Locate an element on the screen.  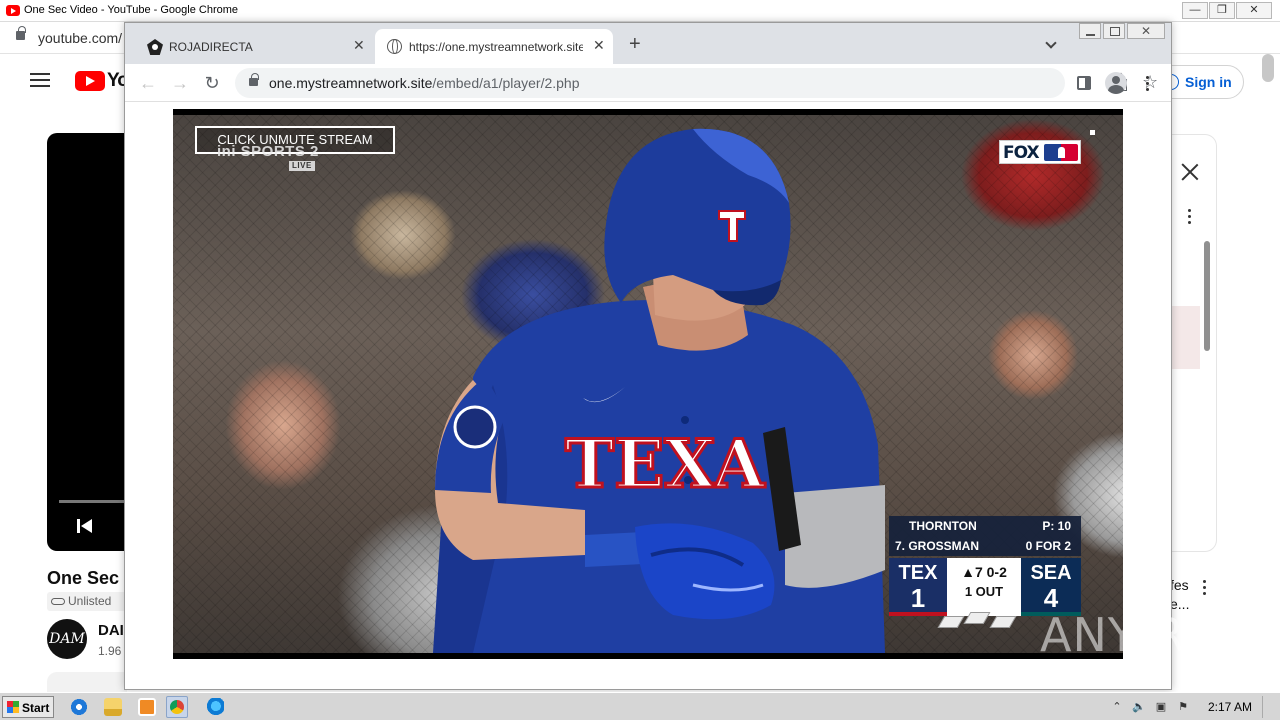
close-button: ✕ is located at coordinates (1254, 10).